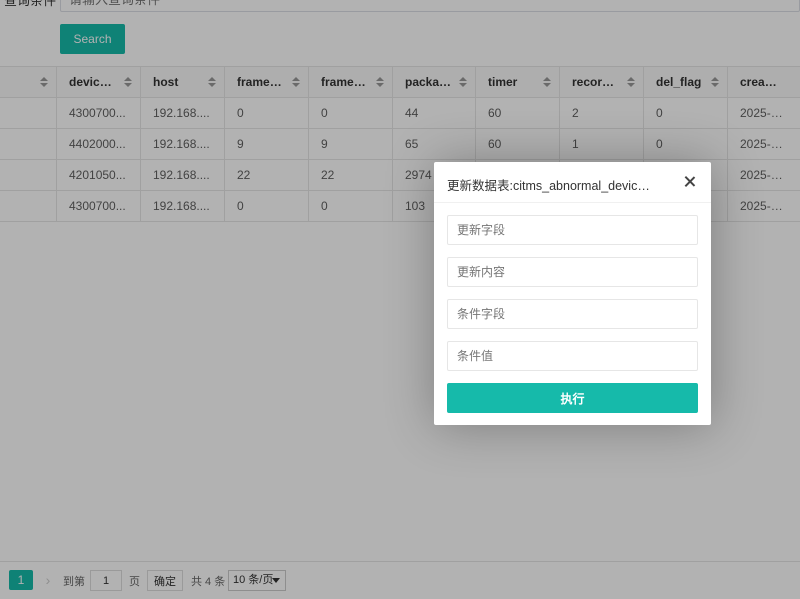 Image resolution: width=800 pixels, height=599 pixels. Describe the element at coordinates (690, 182) in the screenshot. I see `close-icon` at that location.